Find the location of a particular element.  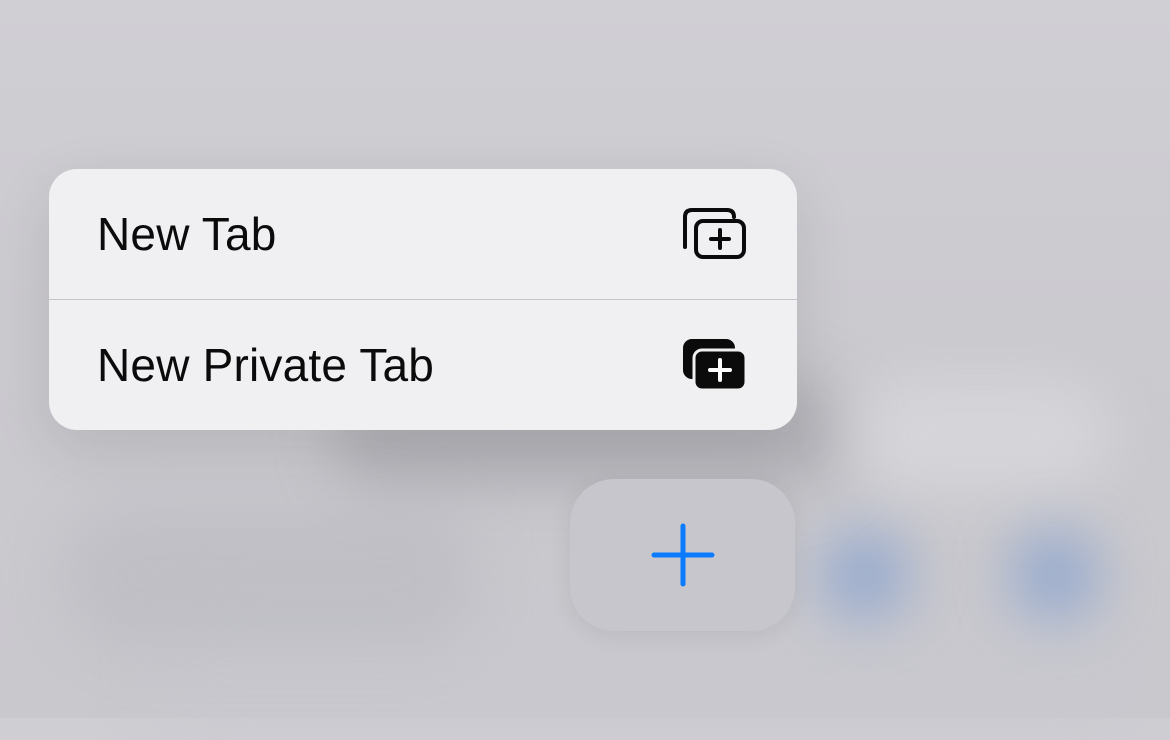

menu-item-label: New Private Tab is located at coordinates (266, 364).